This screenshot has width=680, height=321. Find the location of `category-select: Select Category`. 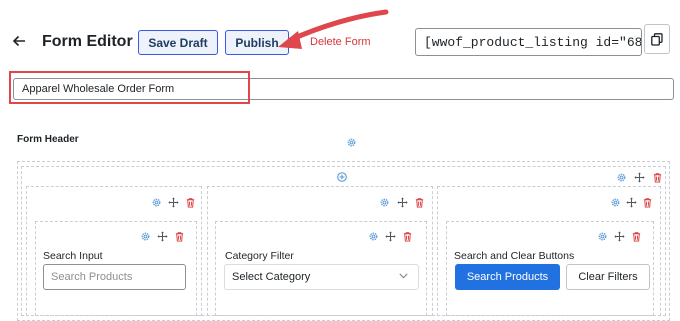

category-select: Select Category is located at coordinates (321, 277).